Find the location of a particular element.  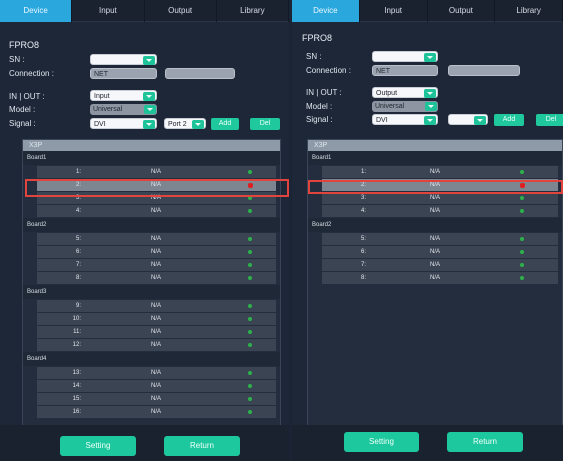

port-number: 12: is located at coordinates (76, 345).